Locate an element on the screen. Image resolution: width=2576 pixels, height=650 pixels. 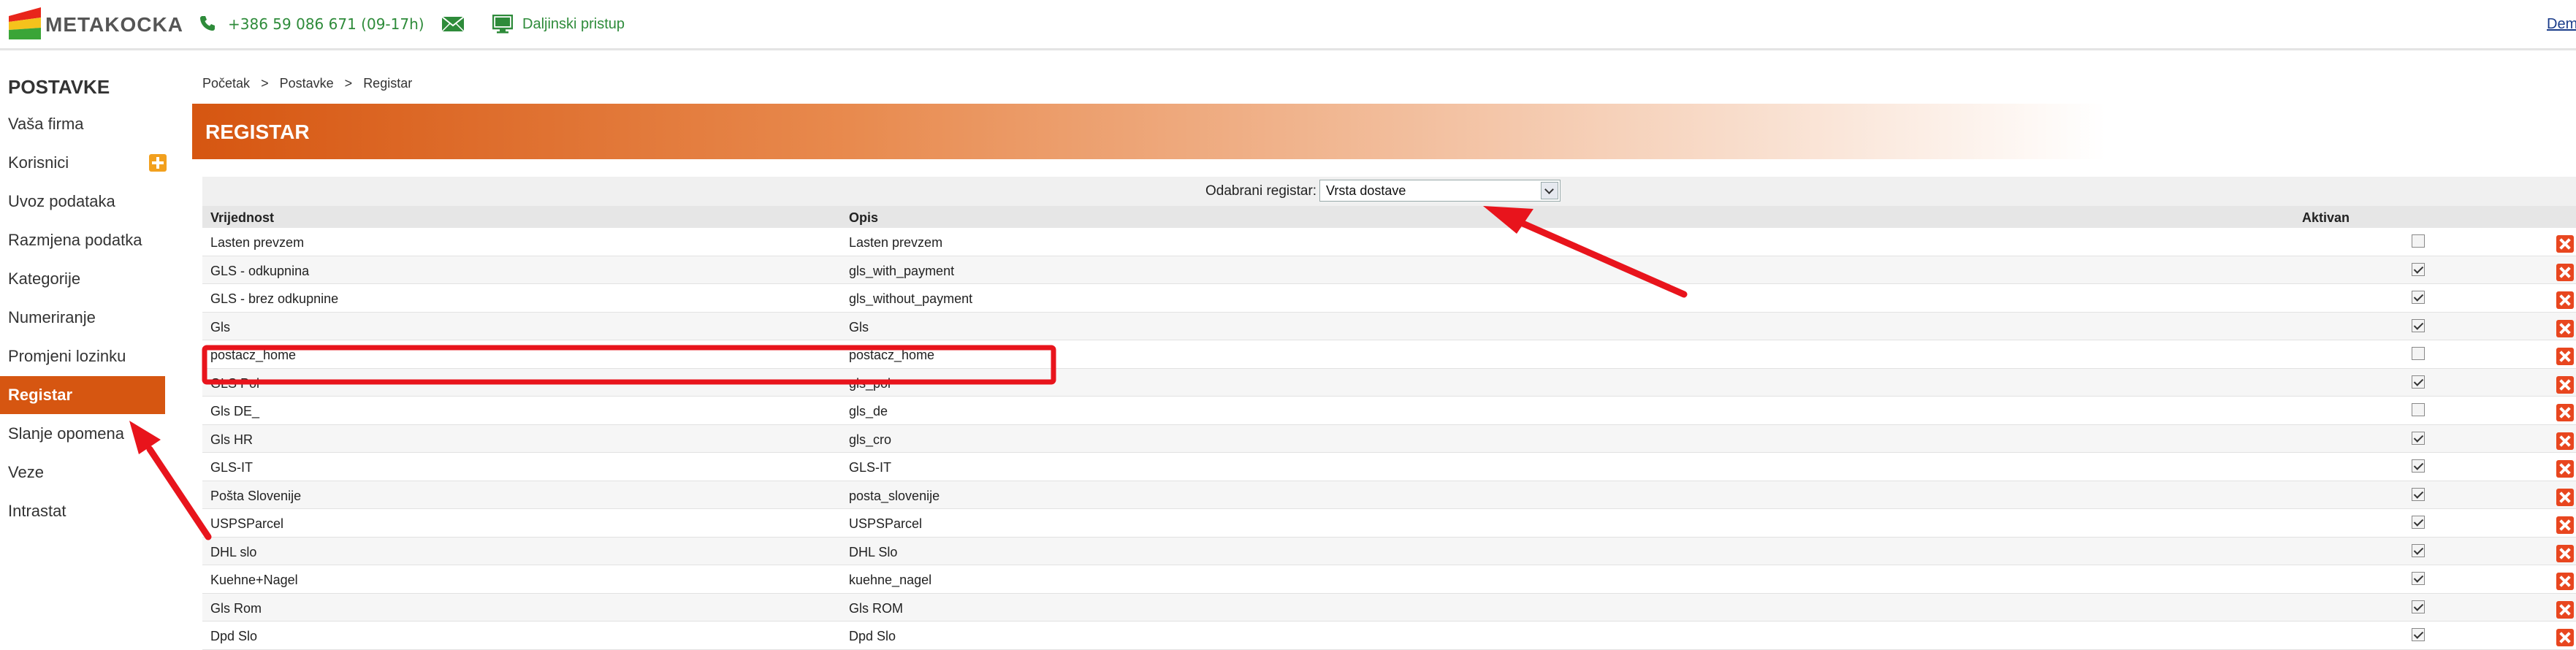
column-header-description: Opis is located at coordinates (863, 218).